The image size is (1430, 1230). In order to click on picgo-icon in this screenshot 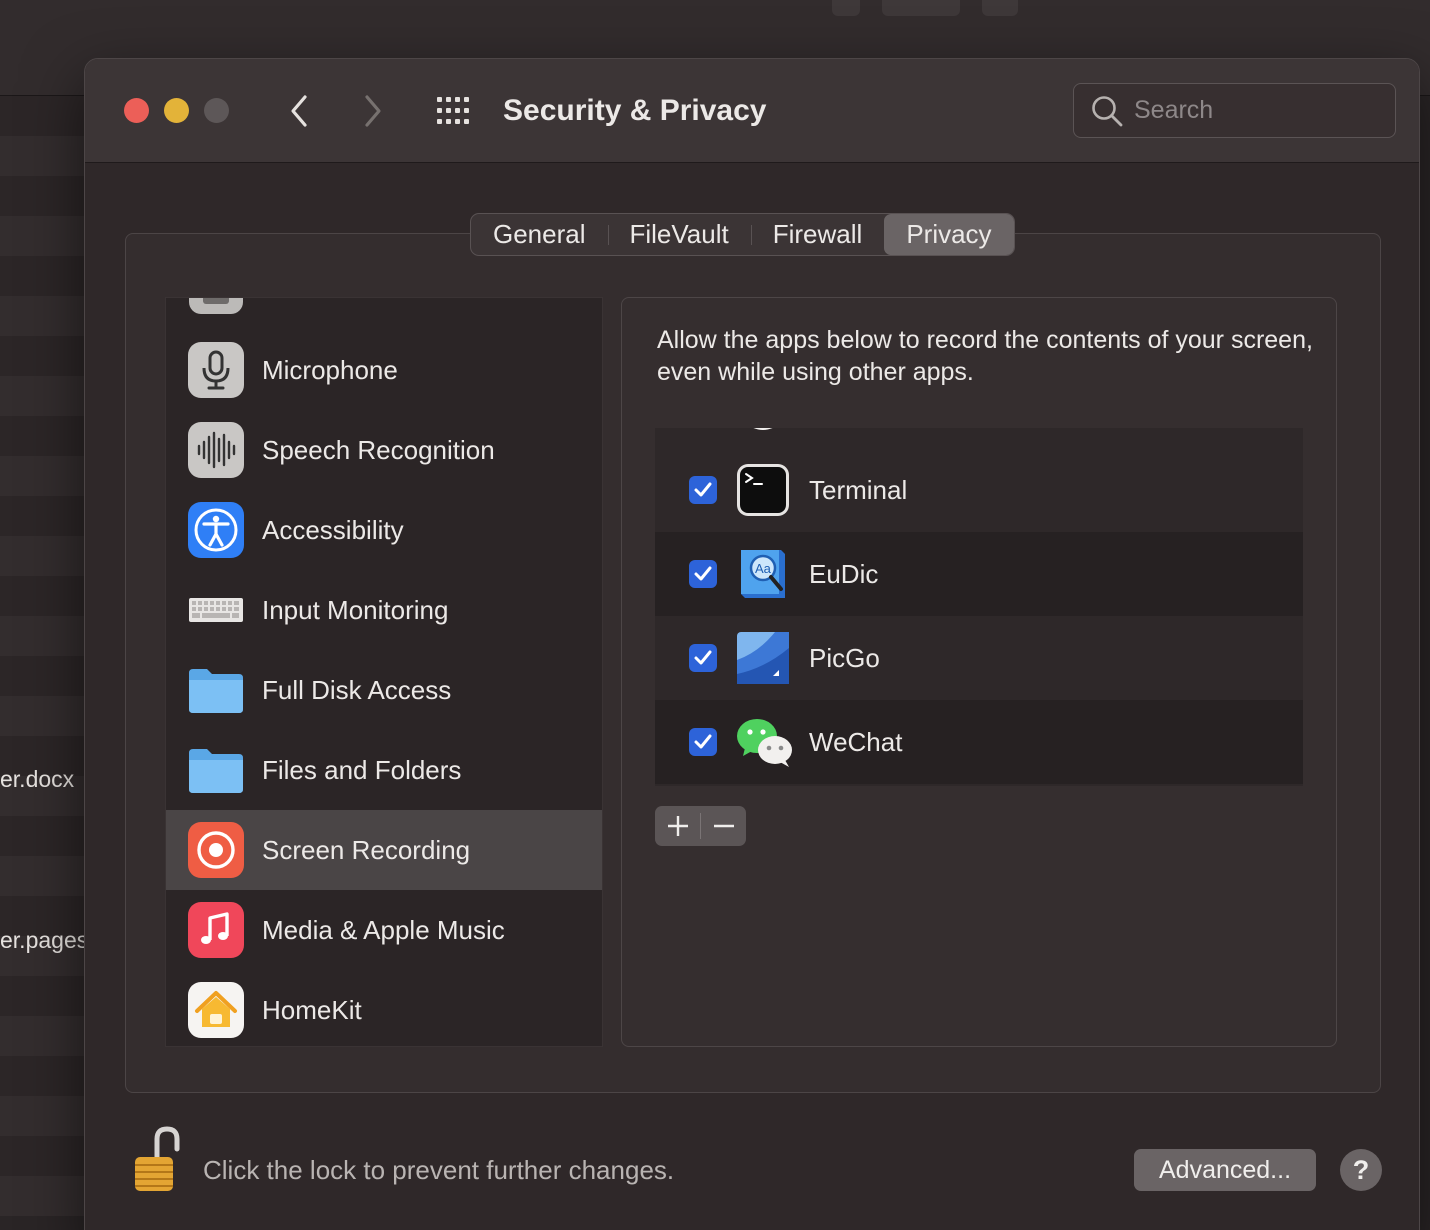, I will do `click(763, 658)`.